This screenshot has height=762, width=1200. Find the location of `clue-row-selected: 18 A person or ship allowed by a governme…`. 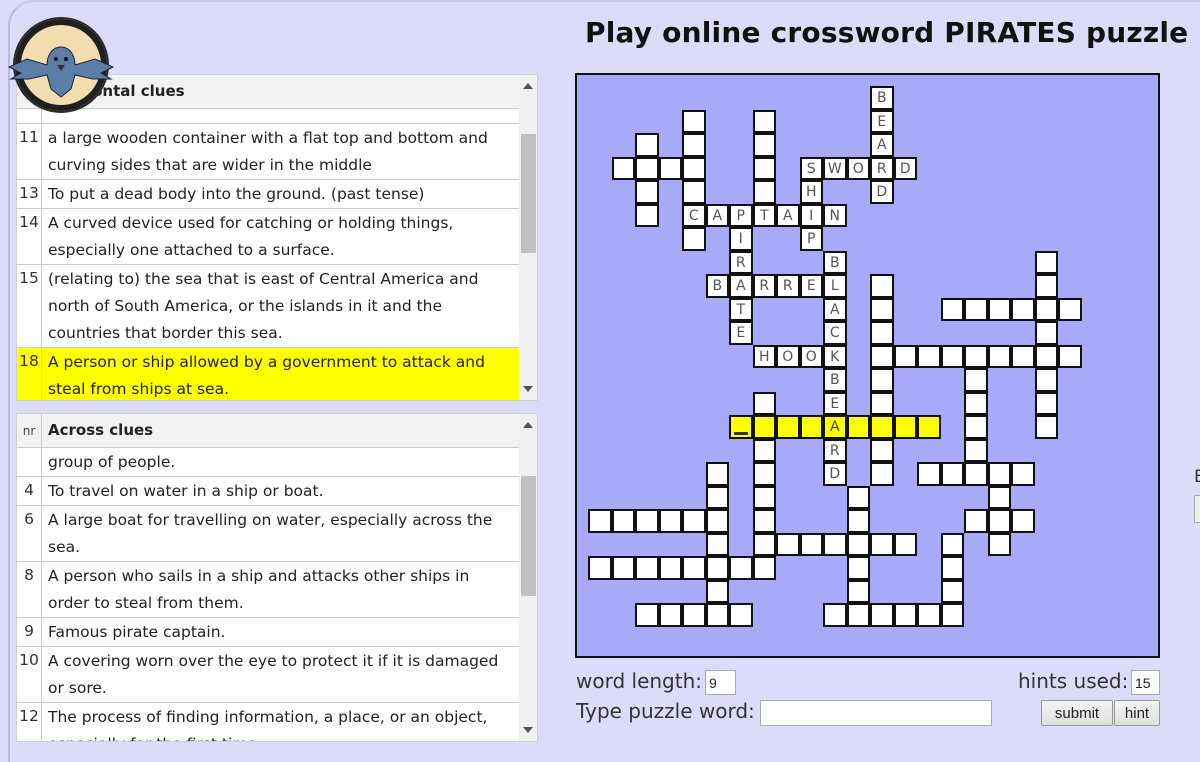

clue-row-selected: 18 A person or ship allowed by a governme… is located at coordinates (268, 374).